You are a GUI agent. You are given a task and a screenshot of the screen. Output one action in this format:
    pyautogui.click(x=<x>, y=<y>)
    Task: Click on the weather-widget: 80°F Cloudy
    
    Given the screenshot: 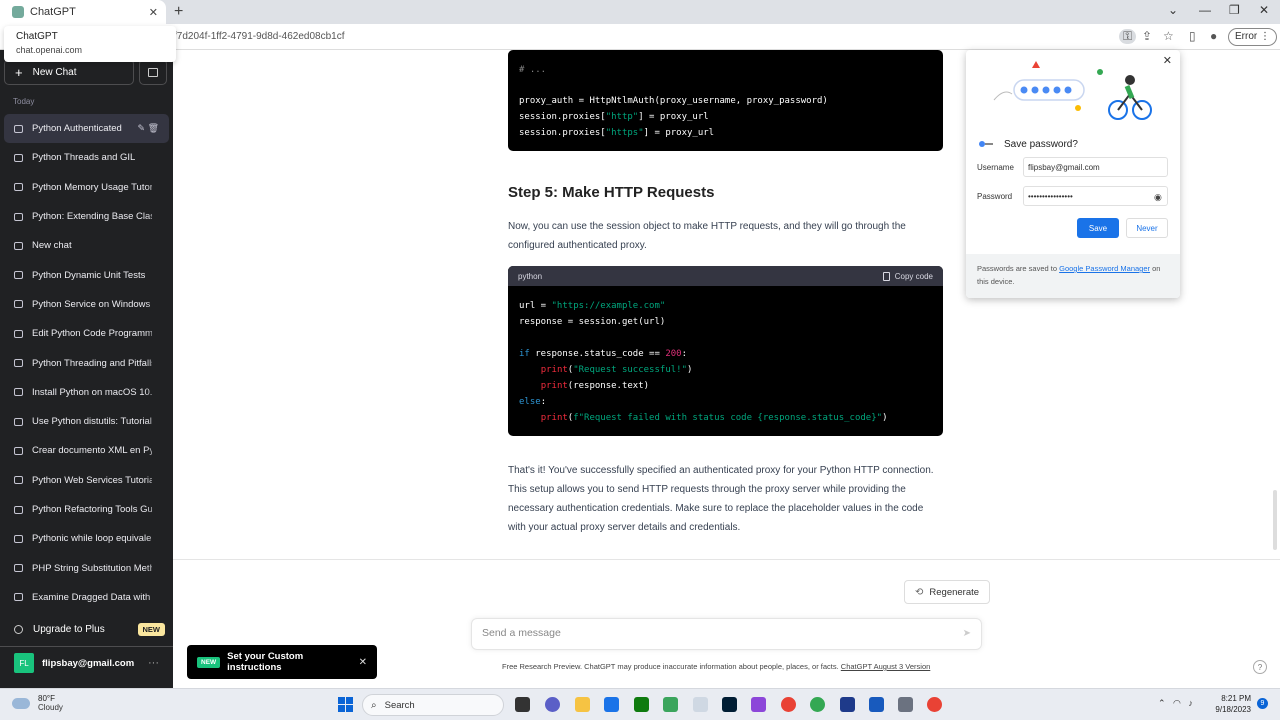 What is the action you would take?
    pyautogui.click(x=37, y=703)
    